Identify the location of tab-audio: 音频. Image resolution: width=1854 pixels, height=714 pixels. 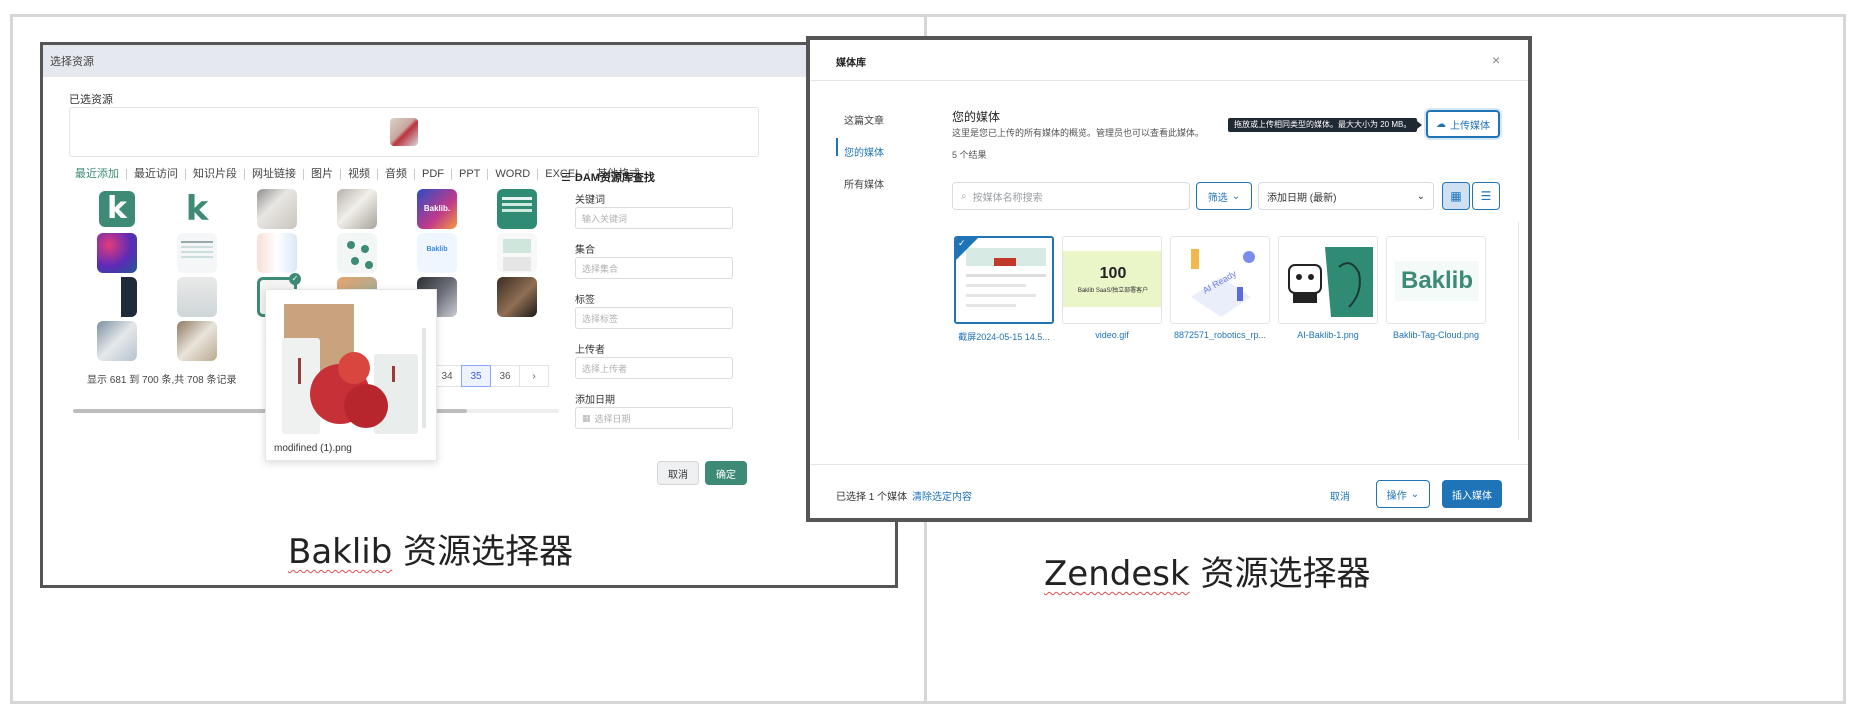
(396, 174).